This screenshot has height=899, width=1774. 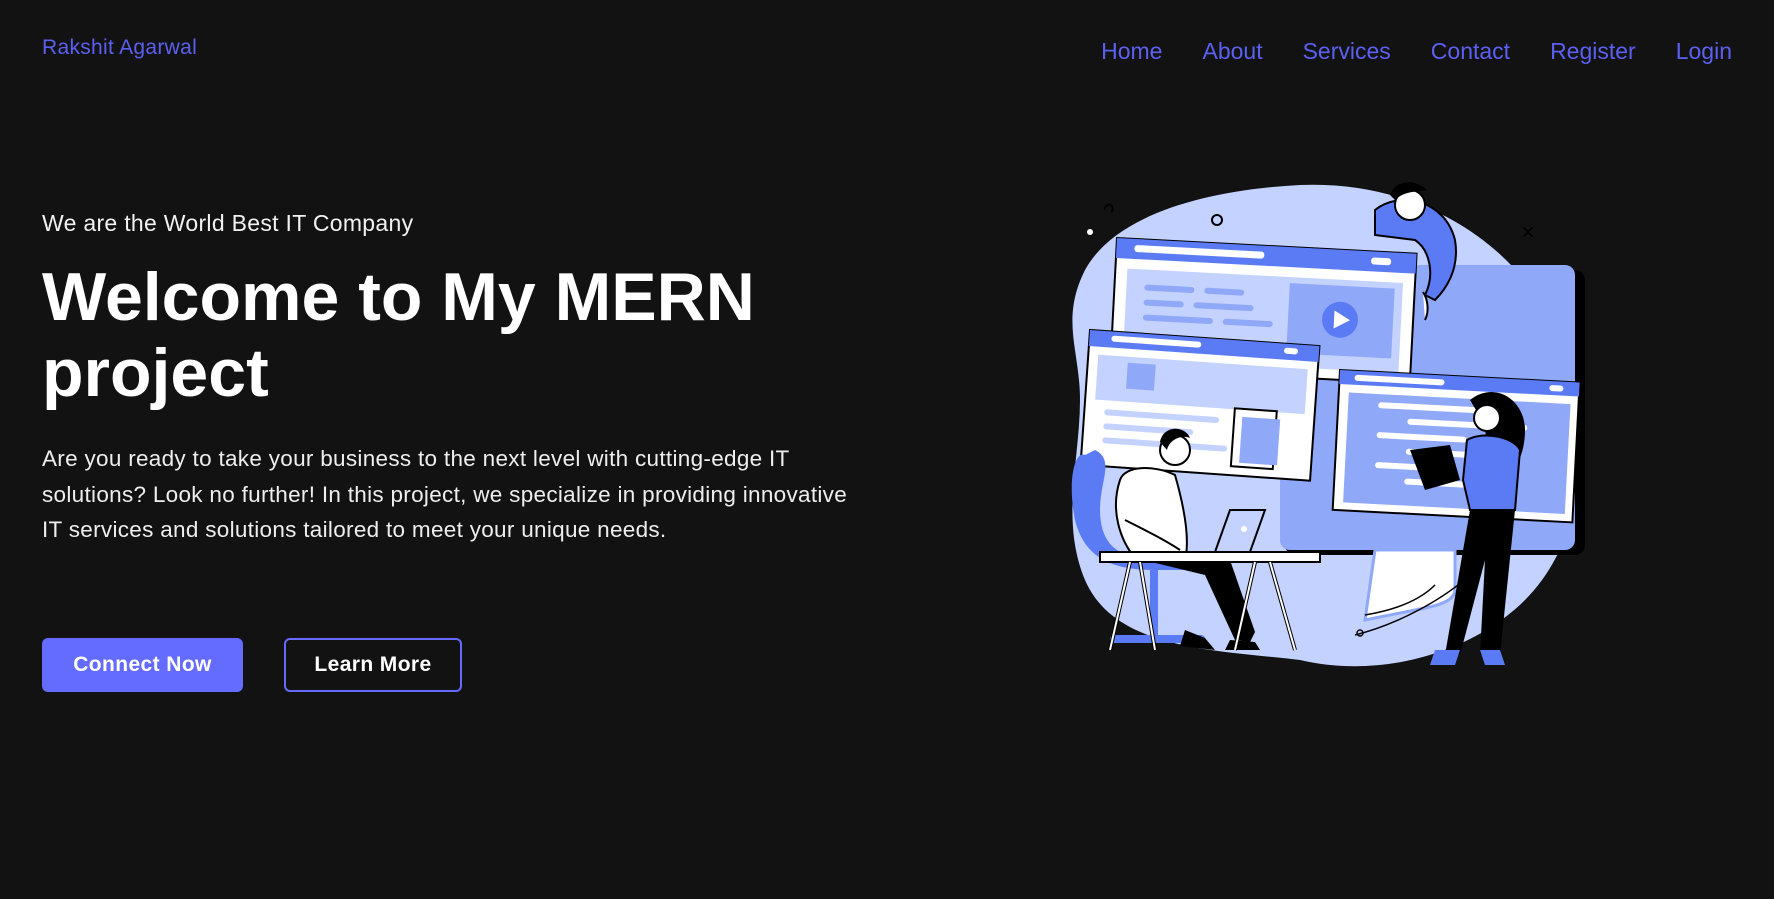 I want to click on nav-login: Login, so click(x=1704, y=51).